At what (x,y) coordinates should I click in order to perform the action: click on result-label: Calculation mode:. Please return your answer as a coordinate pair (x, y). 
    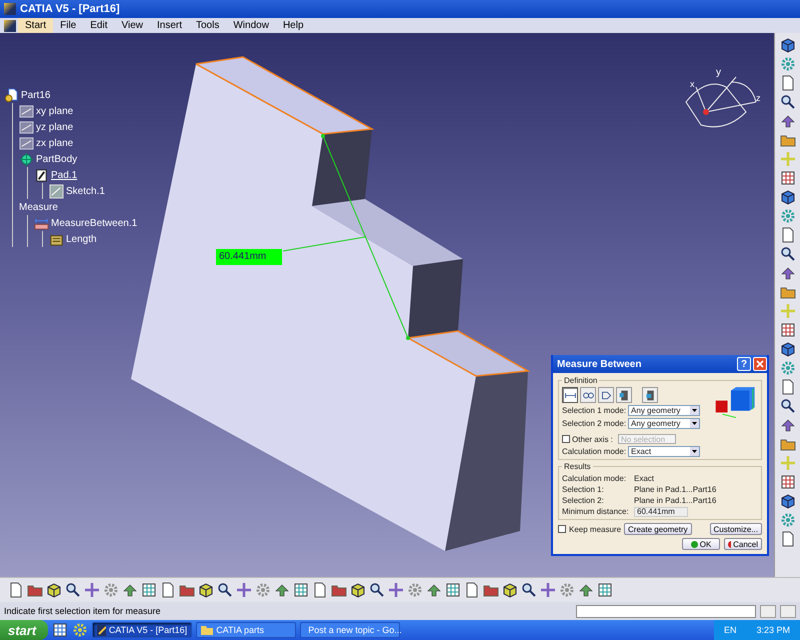
    Looking at the image, I should click on (595, 478).